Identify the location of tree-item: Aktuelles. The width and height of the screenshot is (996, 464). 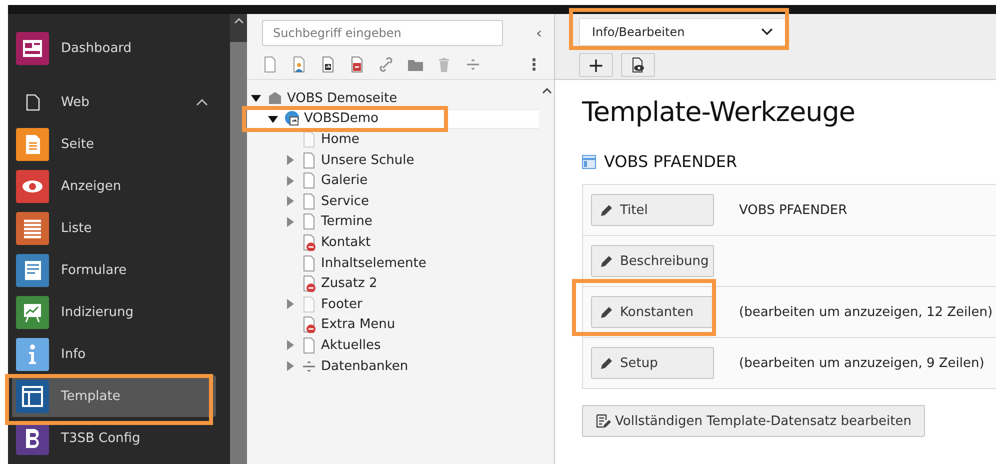
(393, 345).